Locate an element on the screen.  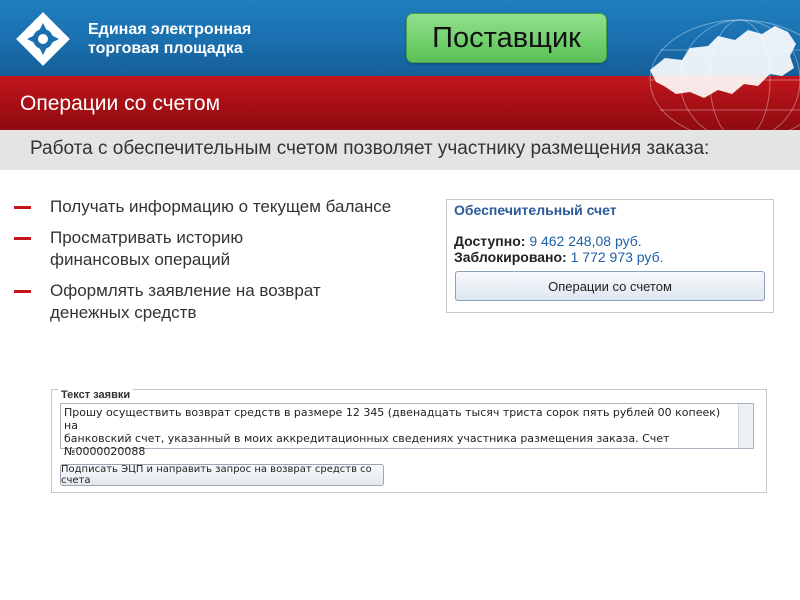
role-badge: Поставщик is located at coordinates (506, 38).